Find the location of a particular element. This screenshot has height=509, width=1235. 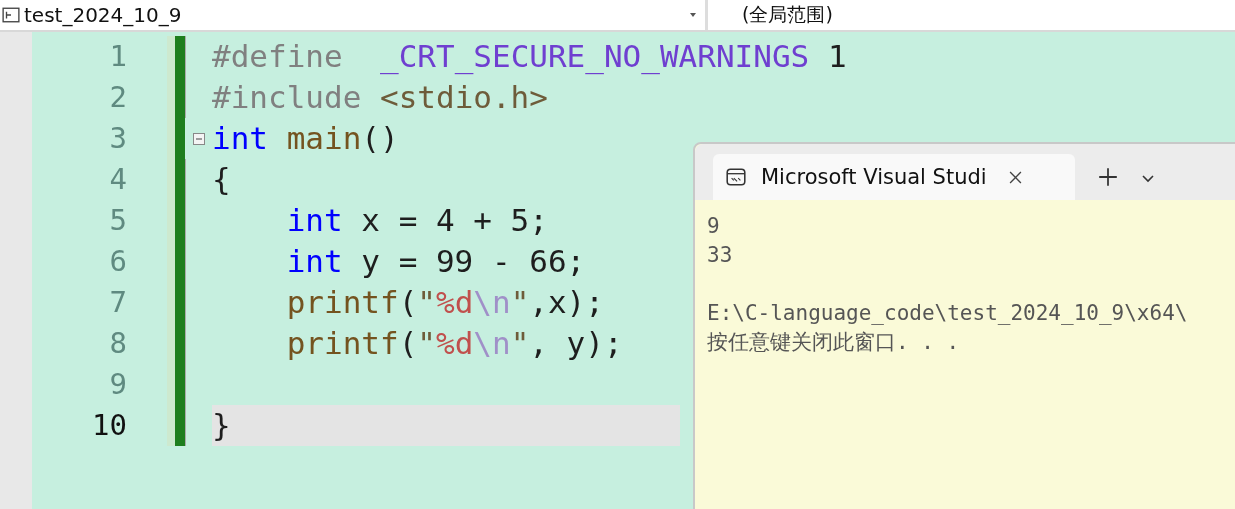

code-line: int y = 99 - 66; is located at coordinates (436, 261).